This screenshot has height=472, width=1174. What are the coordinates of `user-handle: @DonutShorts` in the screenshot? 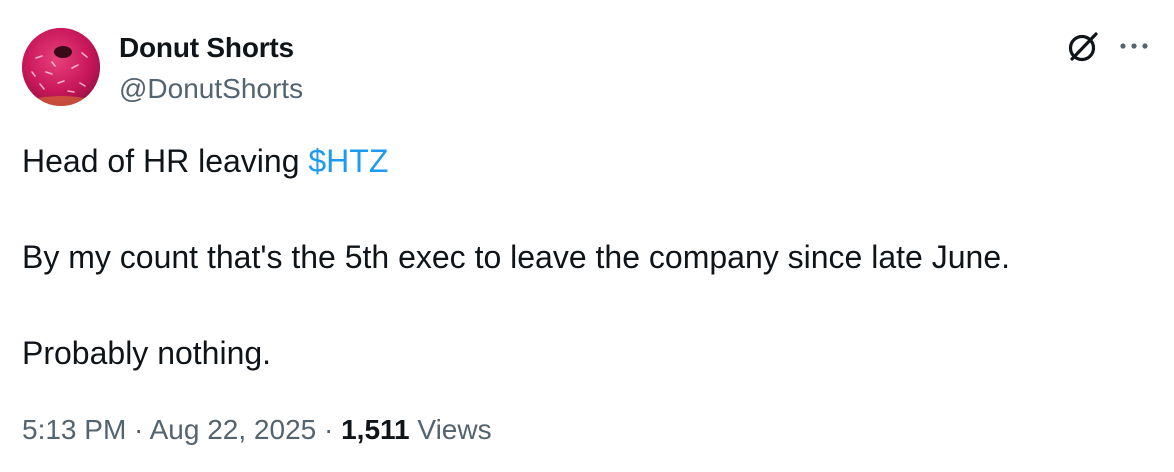 It's located at (211, 89).